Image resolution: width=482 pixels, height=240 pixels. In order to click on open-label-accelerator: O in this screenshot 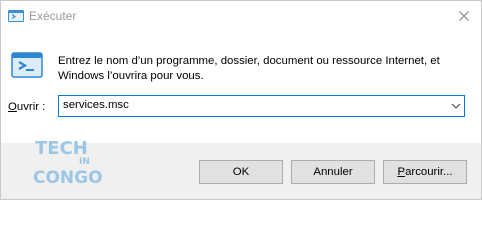, I will do `click(12, 107)`.